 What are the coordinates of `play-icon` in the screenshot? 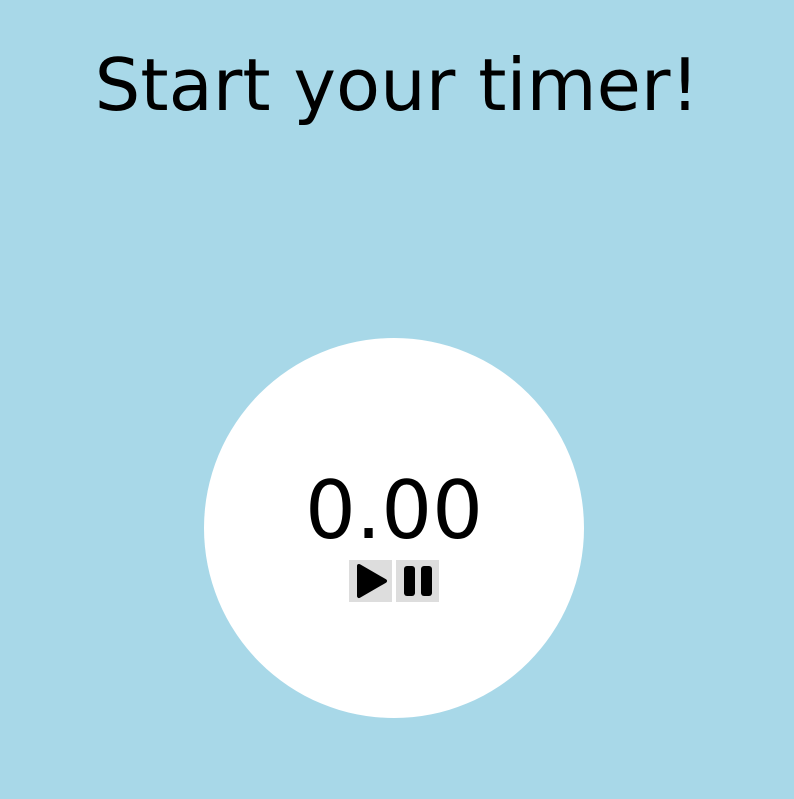 It's located at (371, 581).